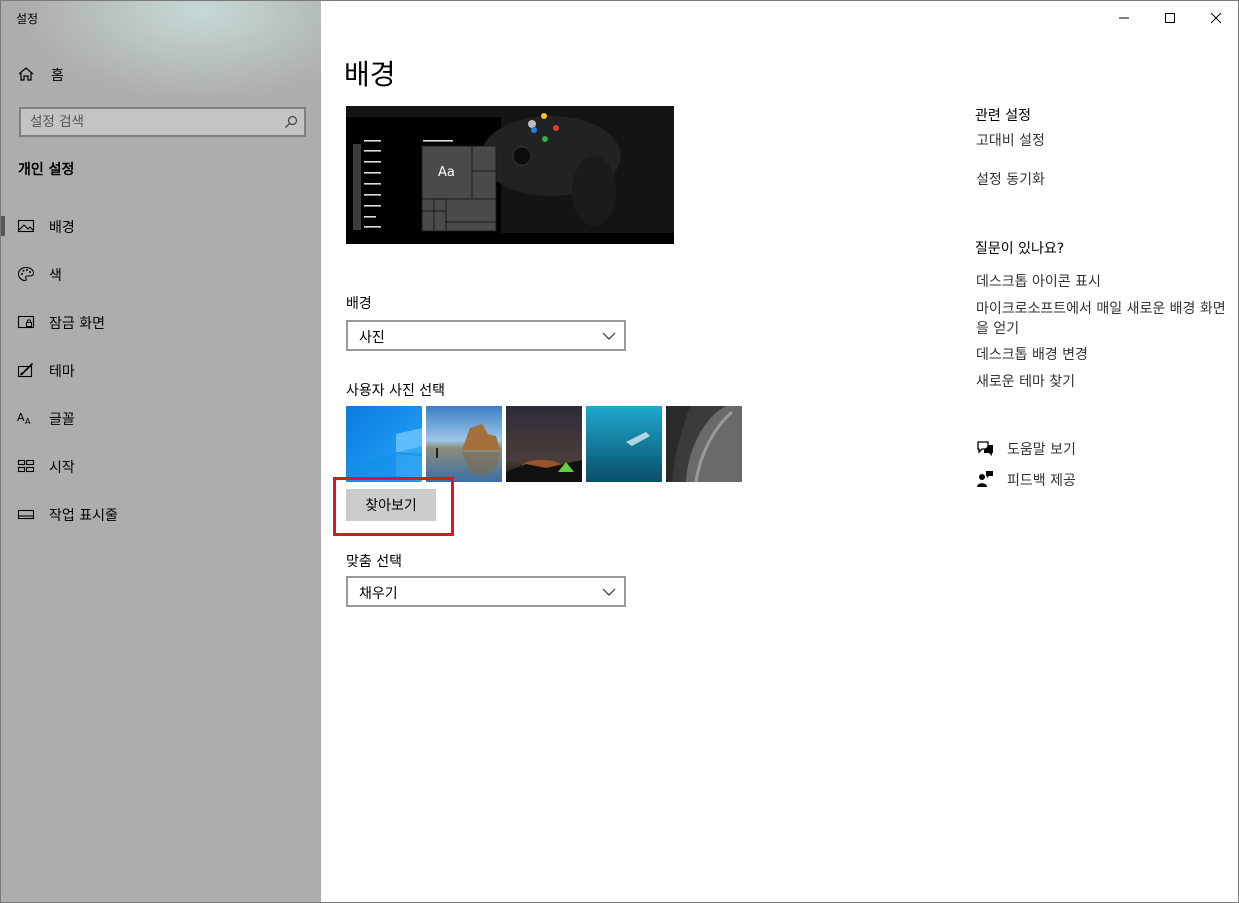 This screenshot has width=1239, height=903. I want to click on search-box, so click(162, 122).